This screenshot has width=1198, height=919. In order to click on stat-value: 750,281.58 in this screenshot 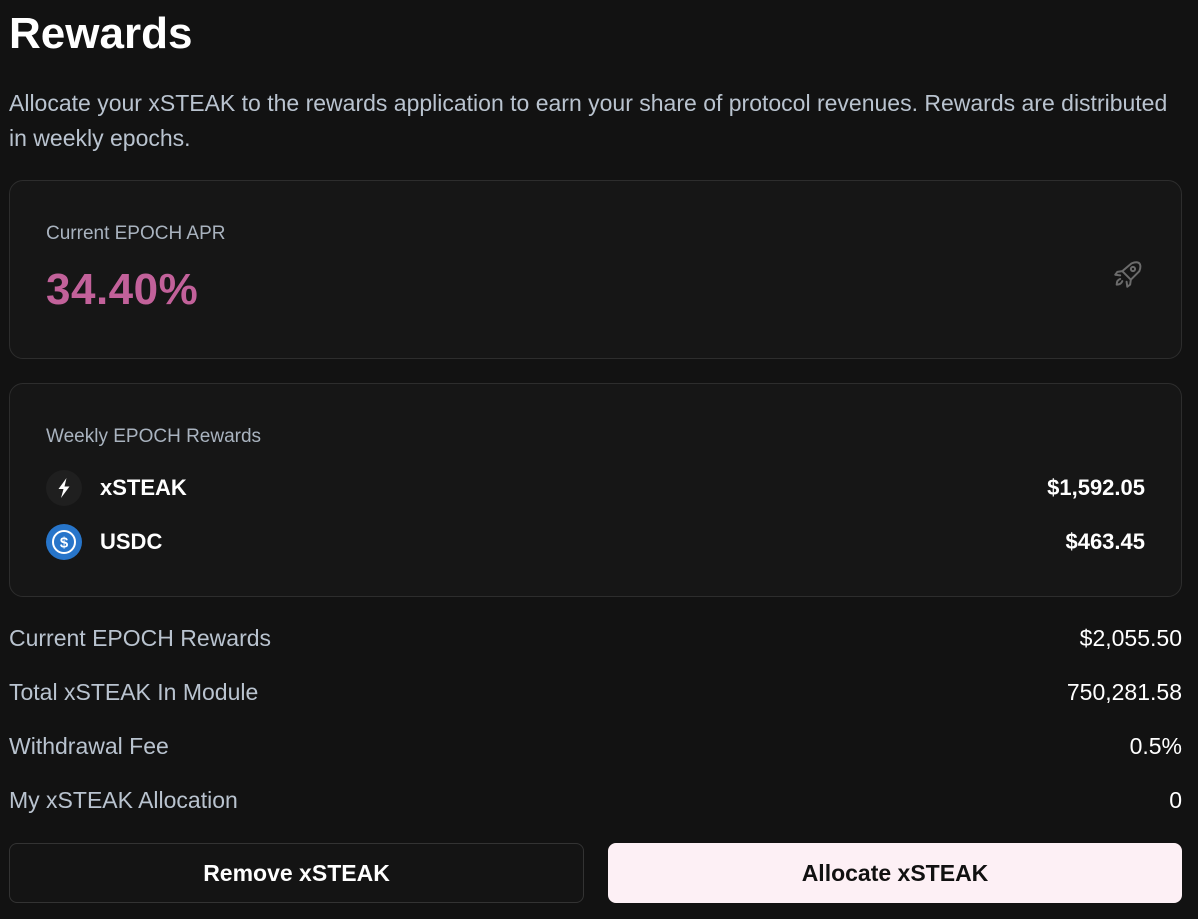, I will do `click(1124, 691)`.